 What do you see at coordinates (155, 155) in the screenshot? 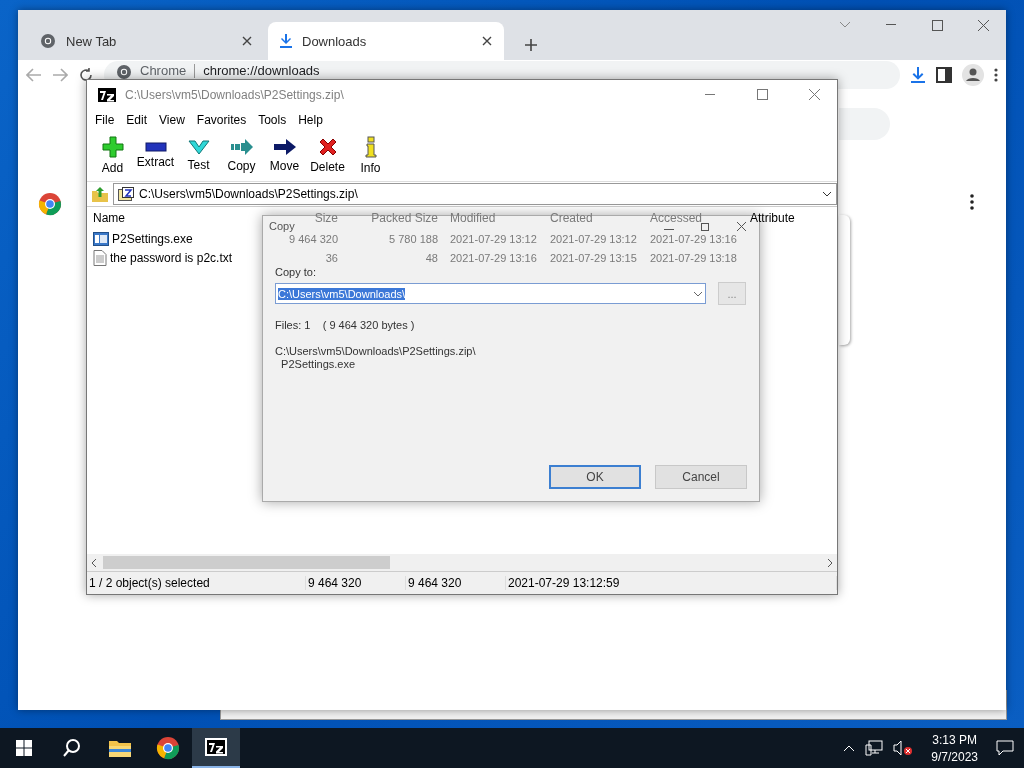
I see `toolbar-button: Extract` at bounding box center [155, 155].